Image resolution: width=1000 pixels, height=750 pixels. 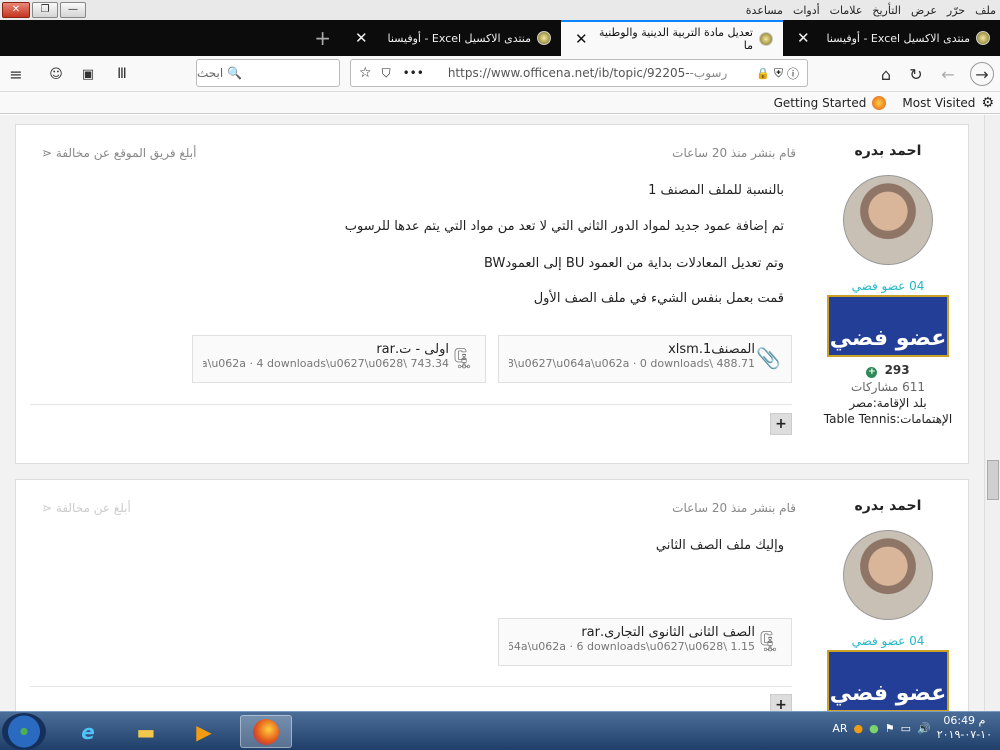 What do you see at coordinates (793, 73) in the screenshot?
I see `info-icon: ⓘ` at bounding box center [793, 73].